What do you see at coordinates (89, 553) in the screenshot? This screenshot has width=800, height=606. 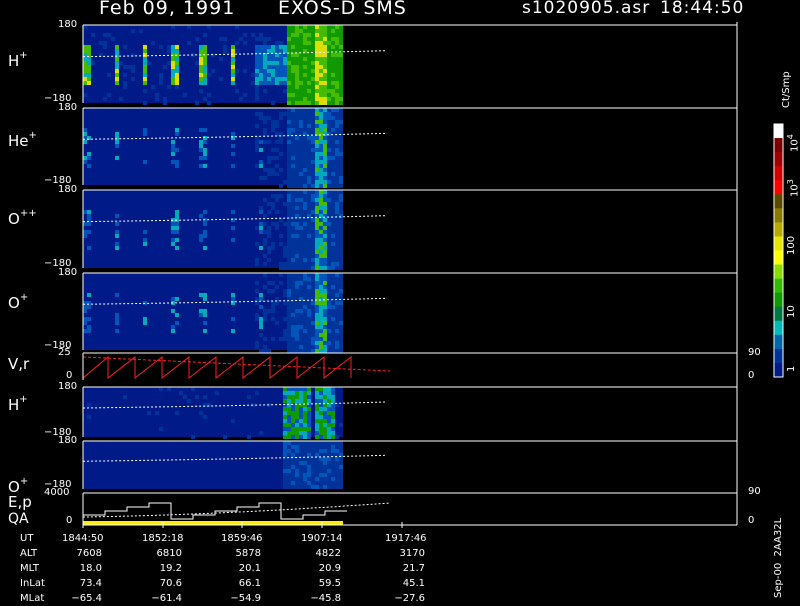 I see `ephem-value-alt: 7608` at bounding box center [89, 553].